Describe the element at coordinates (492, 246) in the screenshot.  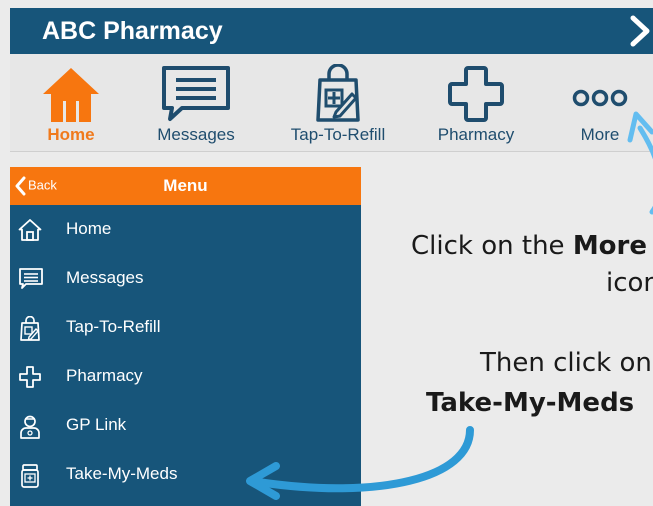
I see `instruction-text: Click on the` at that location.